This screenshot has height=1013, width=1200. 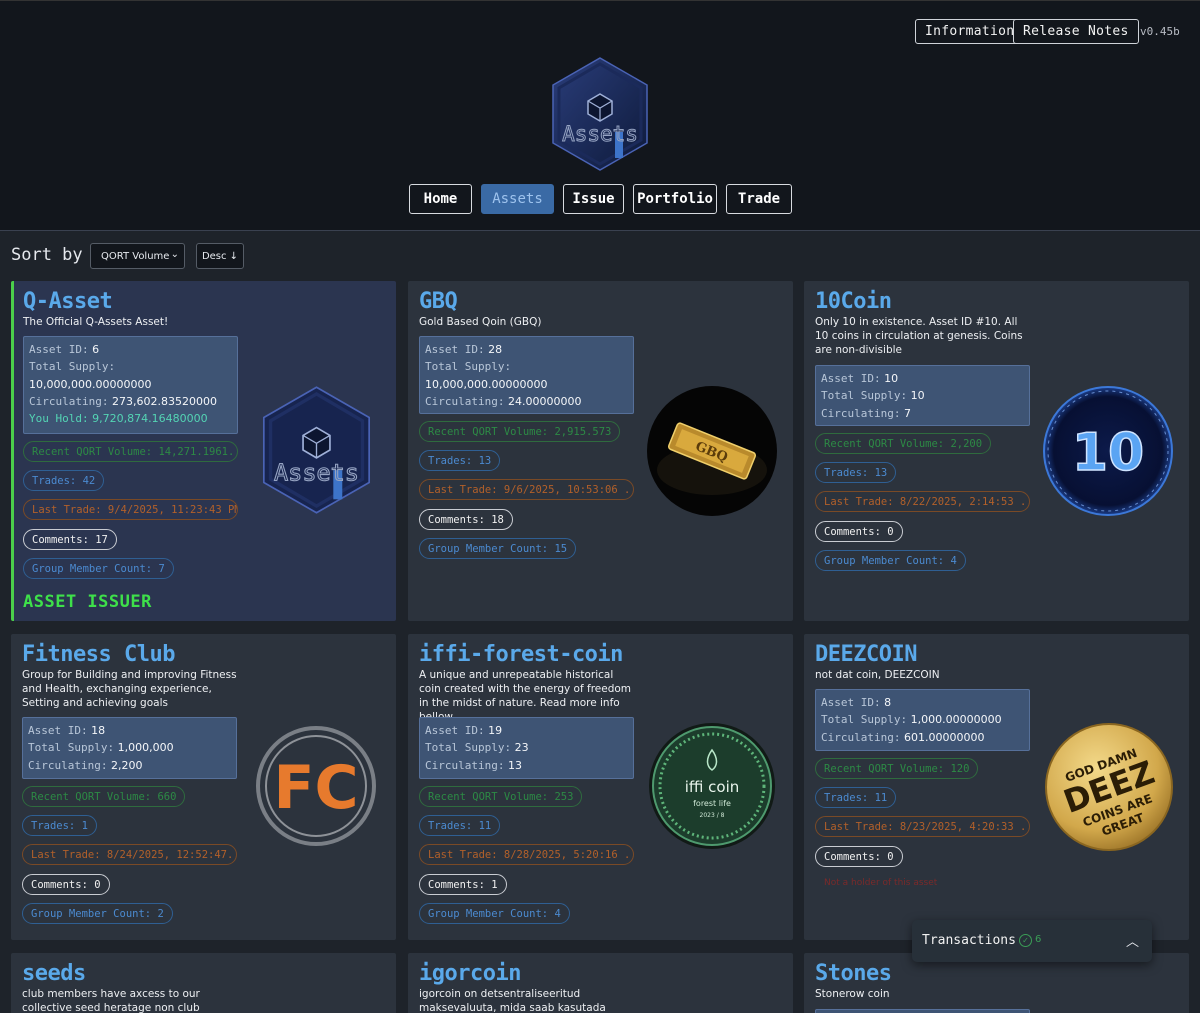 What do you see at coordinates (1160, 31) in the screenshot?
I see `version-label: v0.45b` at bounding box center [1160, 31].